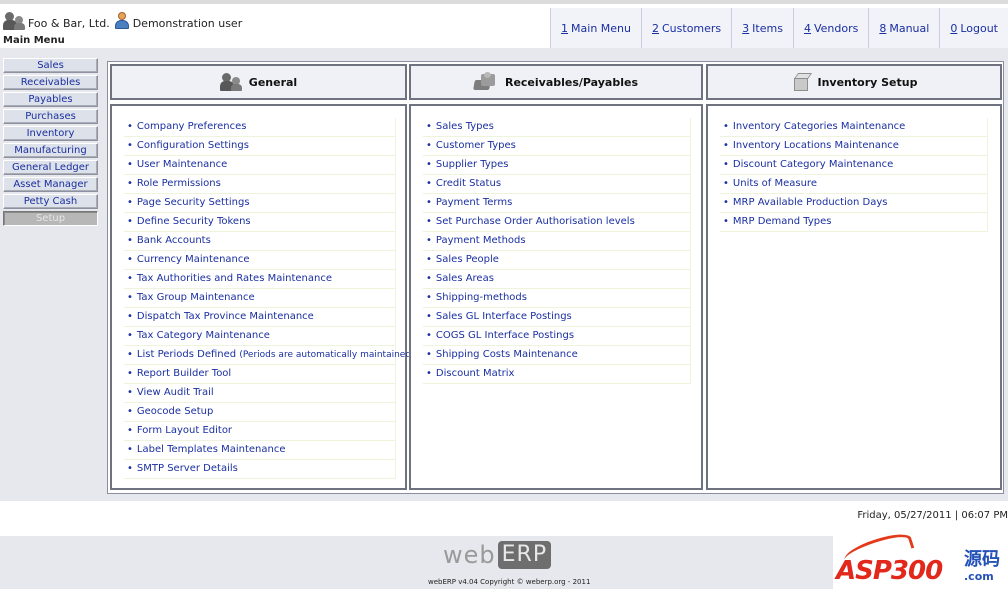  What do you see at coordinates (867, 82) in the screenshot?
I see `section-title-inventory-setup: Inventory Setup` at bounding box center [867, 82].